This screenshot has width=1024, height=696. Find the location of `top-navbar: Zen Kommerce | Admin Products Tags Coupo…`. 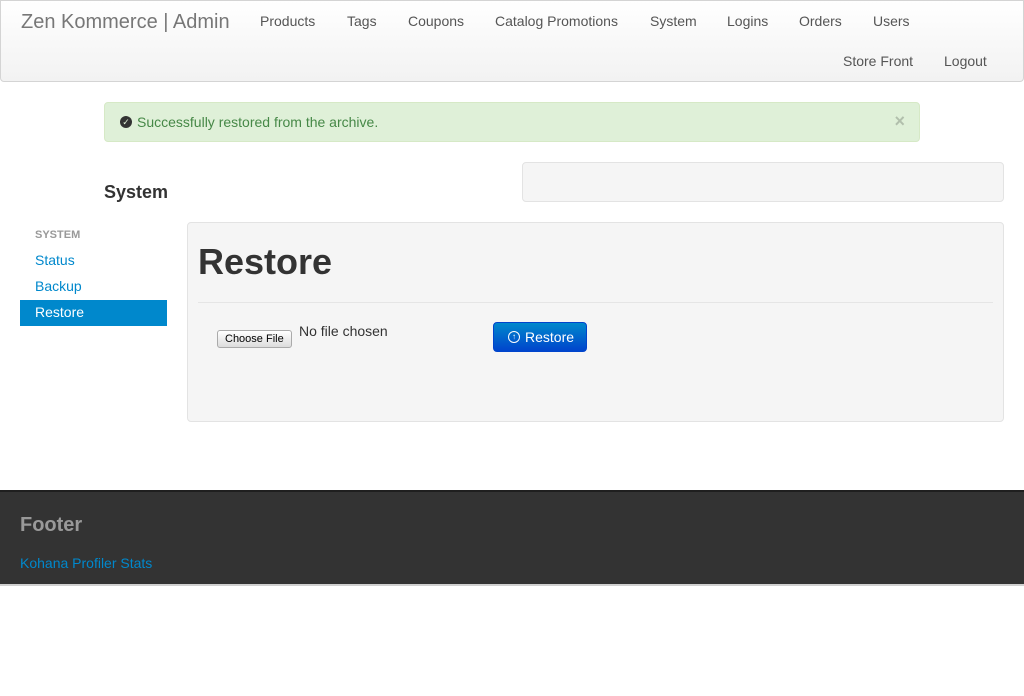

top-navbar: Zen Kommerce | Admin Products Tags Coupo… is located at coordinates (512, 41).